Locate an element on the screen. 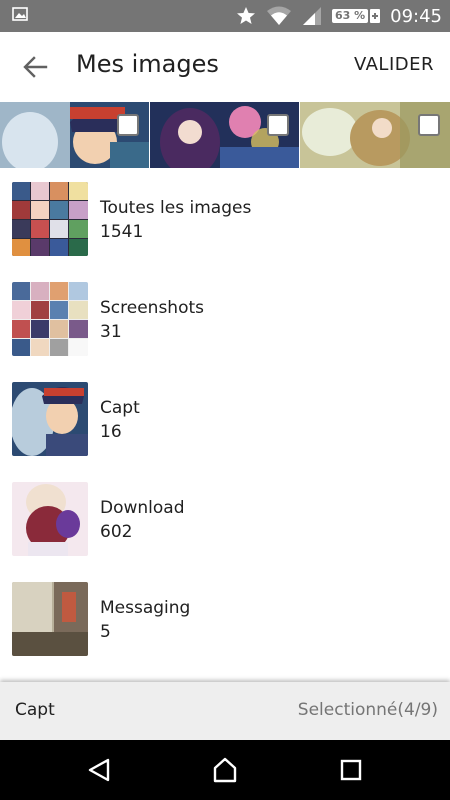 This screenshot has height=800, width=450. back-icon is located at coordinates (99, 770).